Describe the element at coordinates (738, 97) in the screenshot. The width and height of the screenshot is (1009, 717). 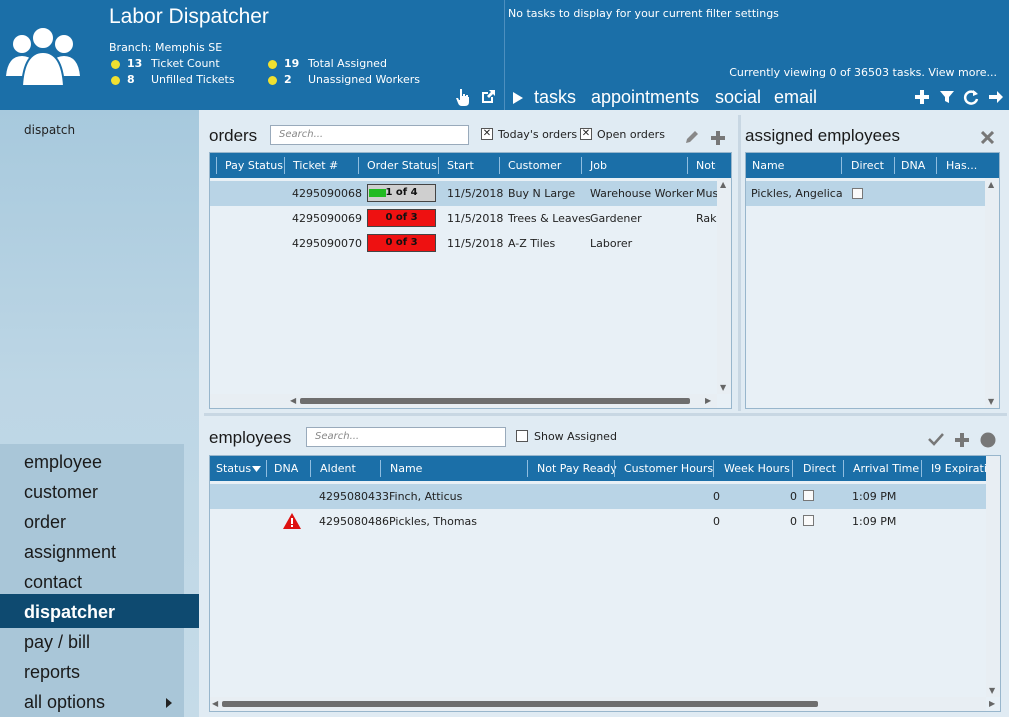
I see `tab-social: social` at that location.